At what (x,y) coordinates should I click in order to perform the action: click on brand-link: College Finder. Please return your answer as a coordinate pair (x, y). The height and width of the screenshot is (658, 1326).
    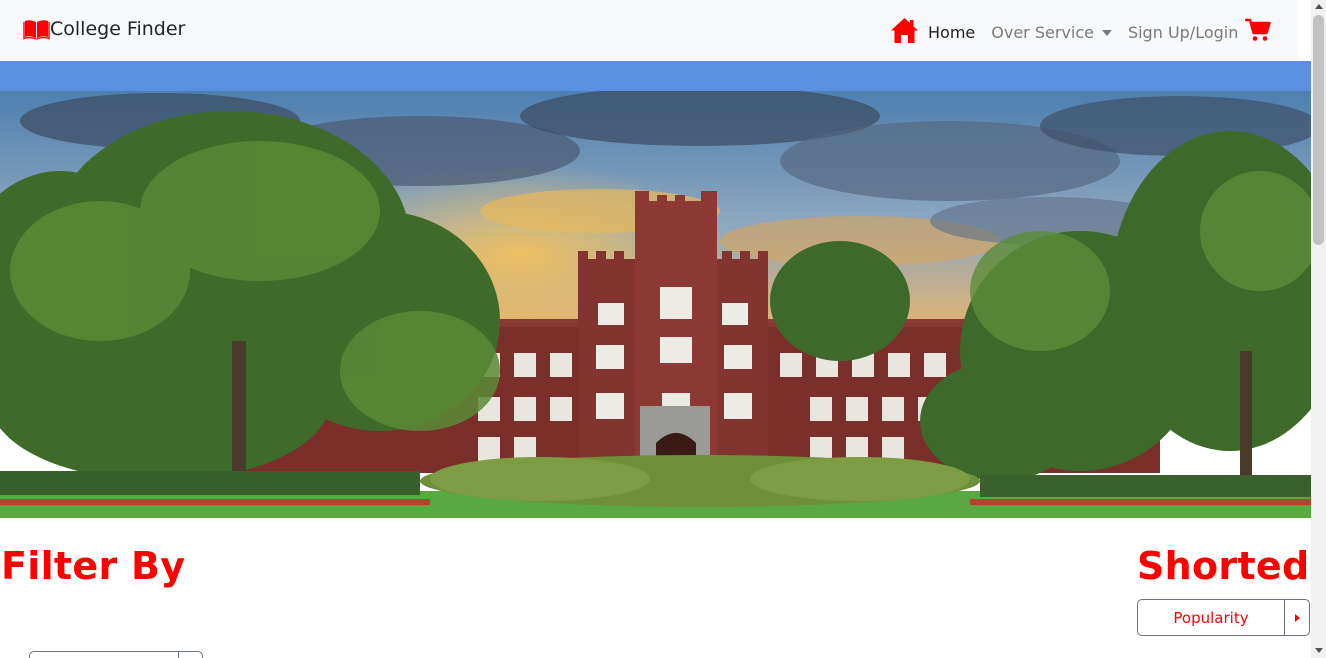
    Looking at the image, I should click on (104, 29).